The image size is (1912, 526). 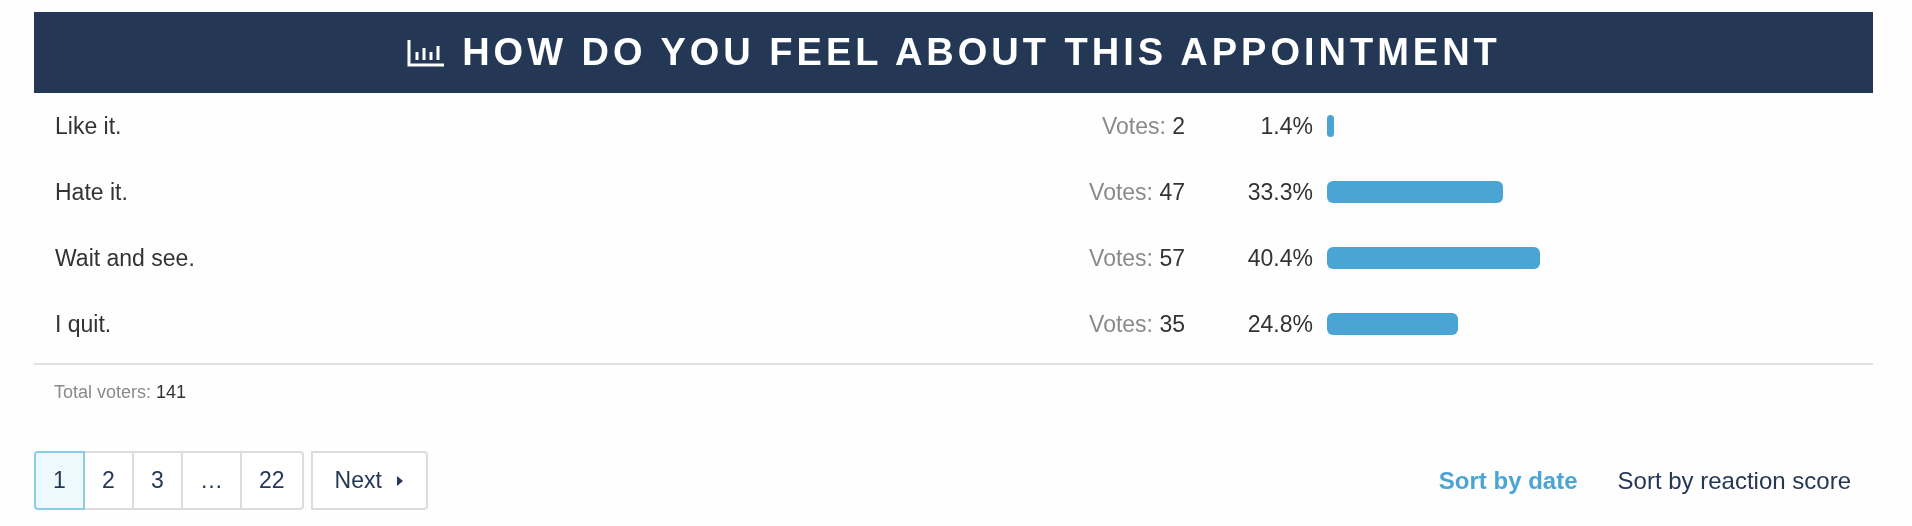 What do you see at coordinates (1286, 126) in the screenshot?
I see `vote-percent: 1.4%` at bounding box center [1286, 126].